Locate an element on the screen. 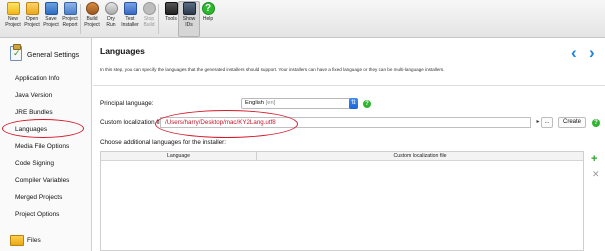  build-project-button: Build Project is located at coordinates (92, 15).